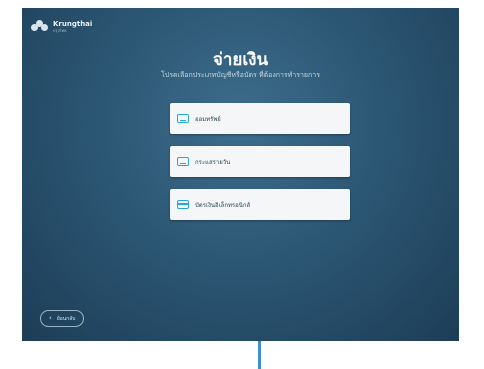 The height and width of the screenshot is (369, 484). Describe the element at coordinates (183, 204) in the screenshot. I see `card-icon` at that location.